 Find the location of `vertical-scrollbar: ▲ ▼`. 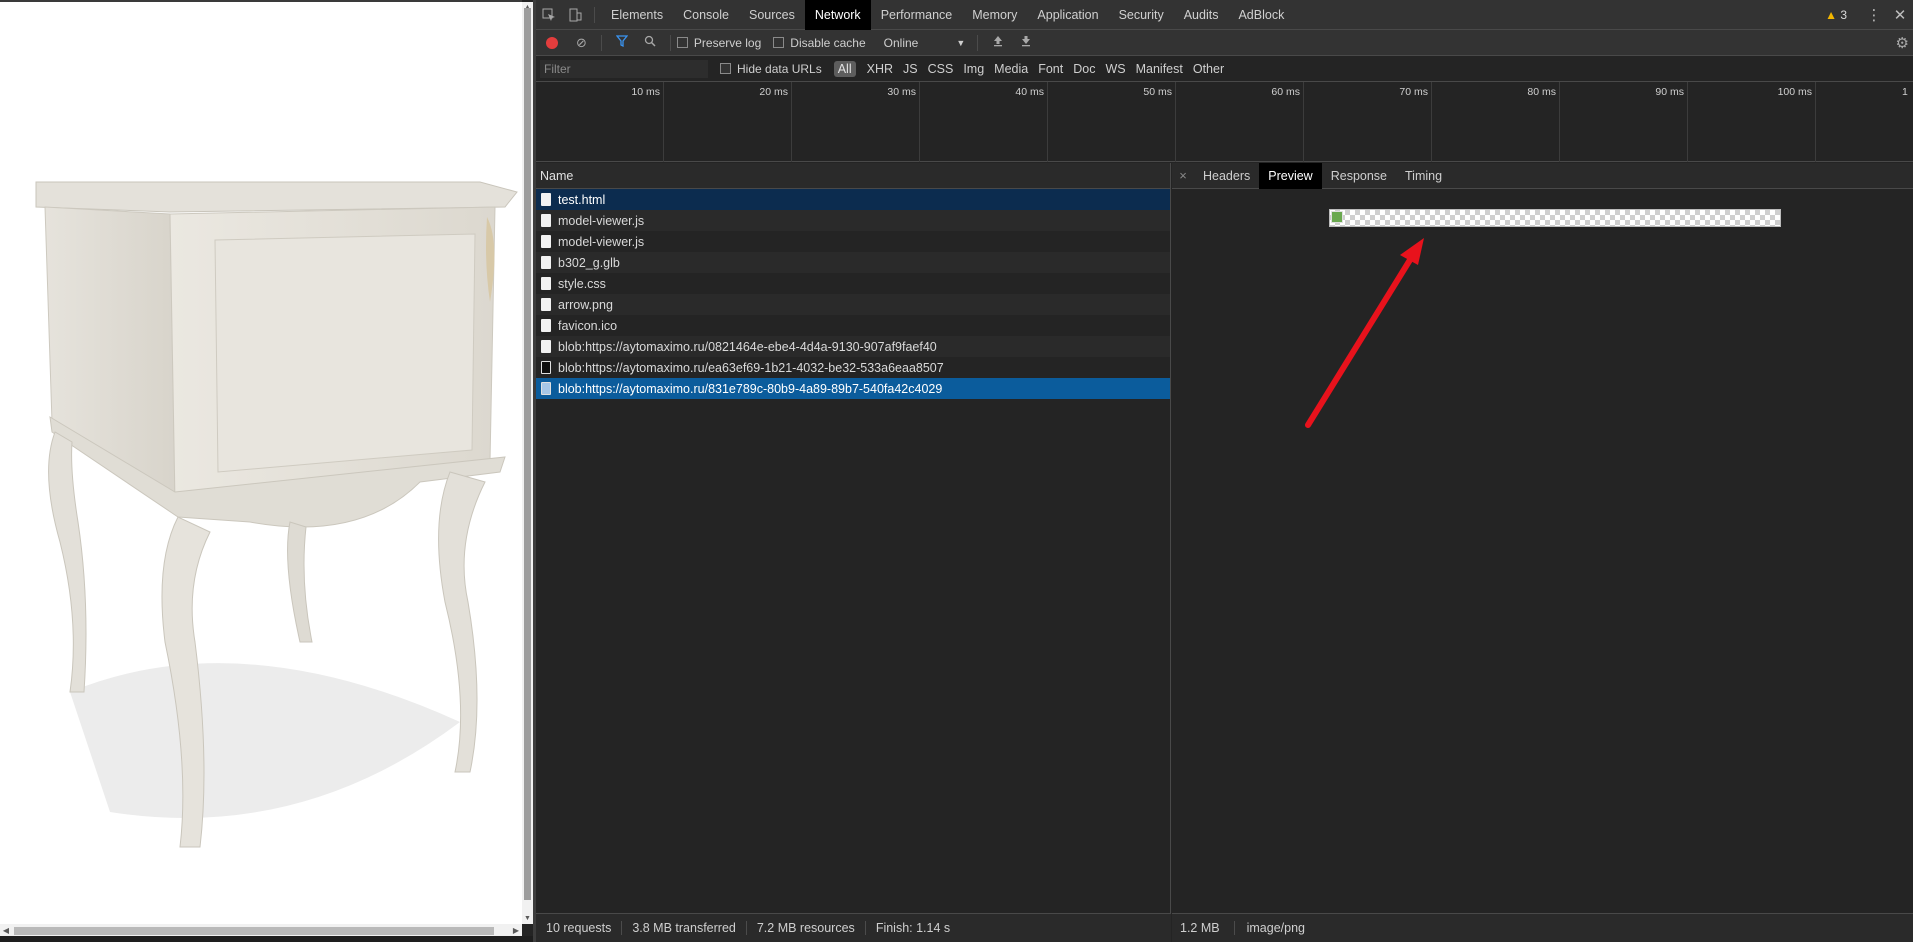

vertical-scrollbar: ▲ ▼ is located at coordinates (527, 463).